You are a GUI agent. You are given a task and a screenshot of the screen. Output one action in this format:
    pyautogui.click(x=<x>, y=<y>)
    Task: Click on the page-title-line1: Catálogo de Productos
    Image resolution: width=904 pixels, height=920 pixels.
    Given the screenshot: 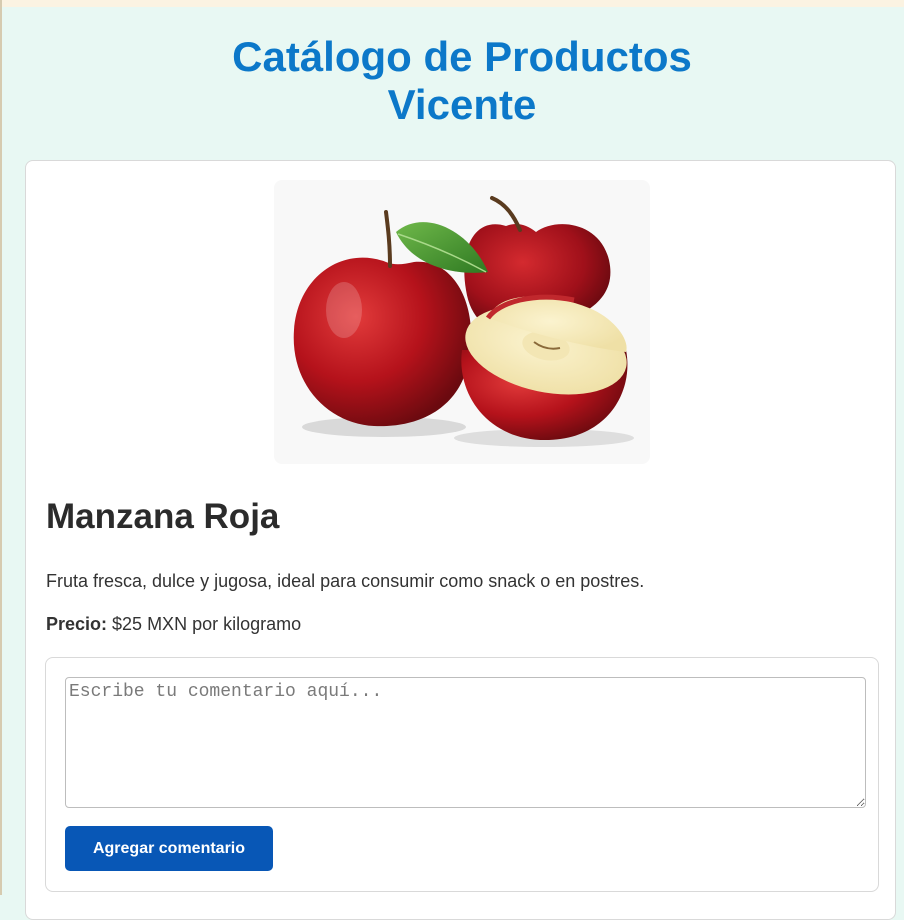 What is the action you would take?
    pyautogui.click(x=462, y=56)
    